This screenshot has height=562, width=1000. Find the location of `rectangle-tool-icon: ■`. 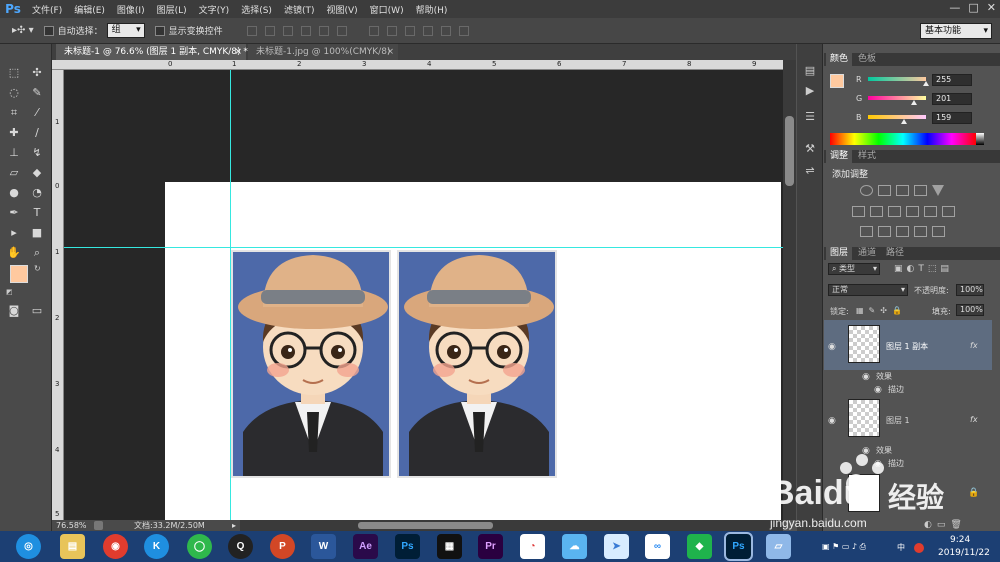

rectangle-tool-icon: ■ is located at coordinates (37, 233).